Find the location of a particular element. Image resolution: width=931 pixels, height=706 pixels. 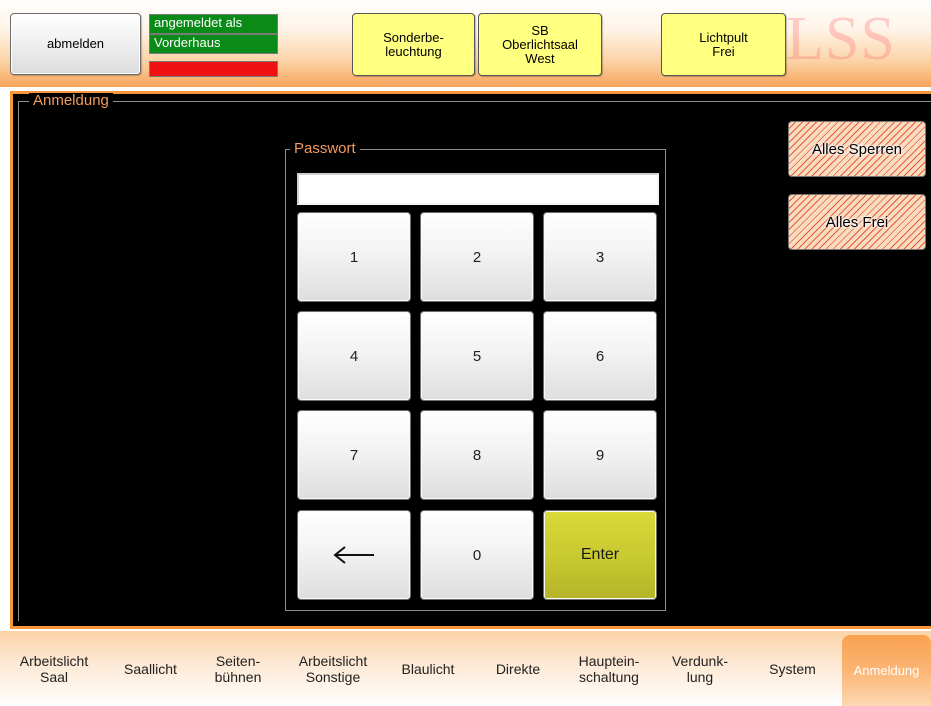

backspace-key is located at coordinates (354, 555).